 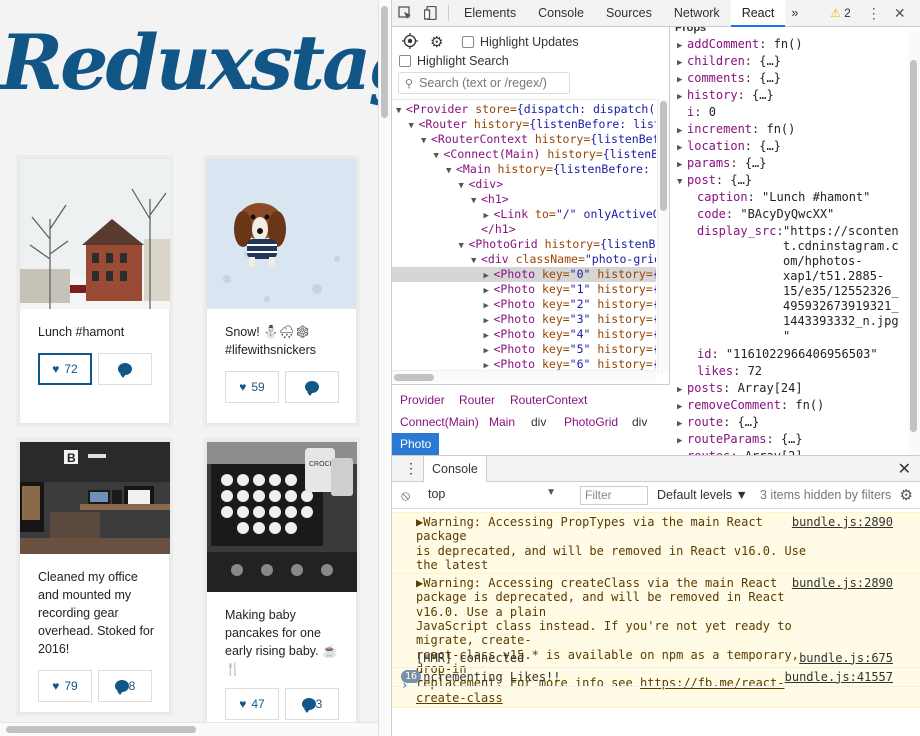 I want to click on tree-horizontal-scrollbar, so click(x=524, y=376).